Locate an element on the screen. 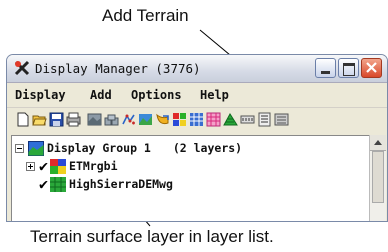 This screenshot has width=388, height=252. menu-help: Help is located at coordinates (214, 95).